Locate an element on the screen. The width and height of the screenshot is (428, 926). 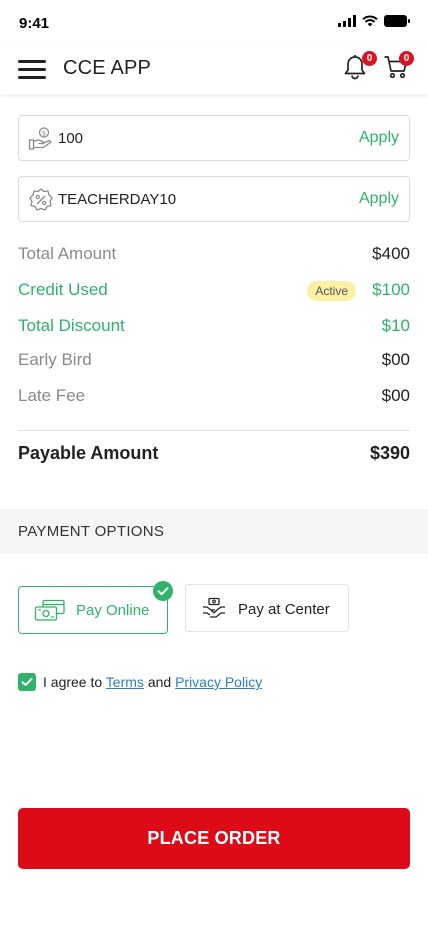
cart-button: 0 is located at coordinates (398, 66).